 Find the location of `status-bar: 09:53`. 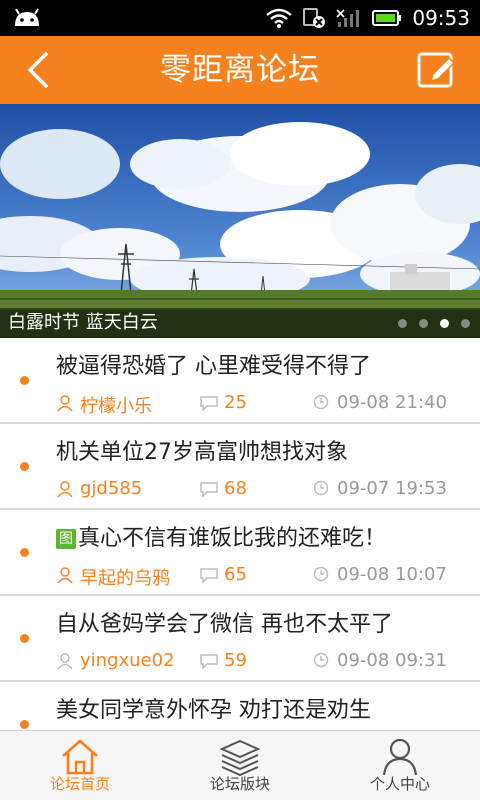

status-bar: 09:53 is located at coordinates (240, 18).